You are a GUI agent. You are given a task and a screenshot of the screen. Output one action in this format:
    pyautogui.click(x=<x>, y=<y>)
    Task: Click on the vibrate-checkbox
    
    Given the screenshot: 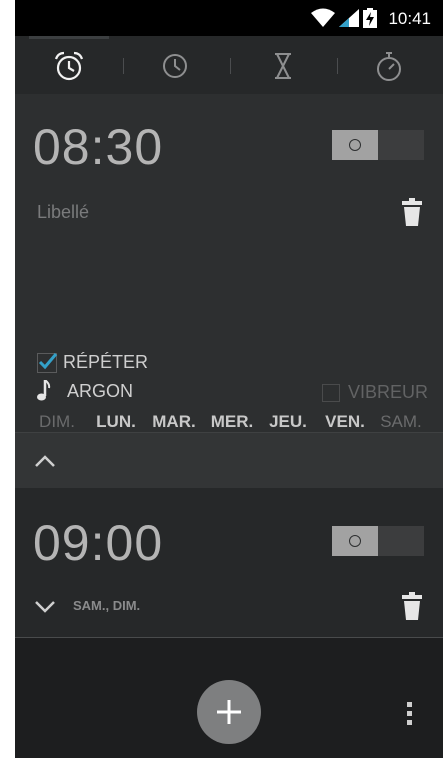 What is the action you would take?
    pyautogui.click(x=331, y=392)
    